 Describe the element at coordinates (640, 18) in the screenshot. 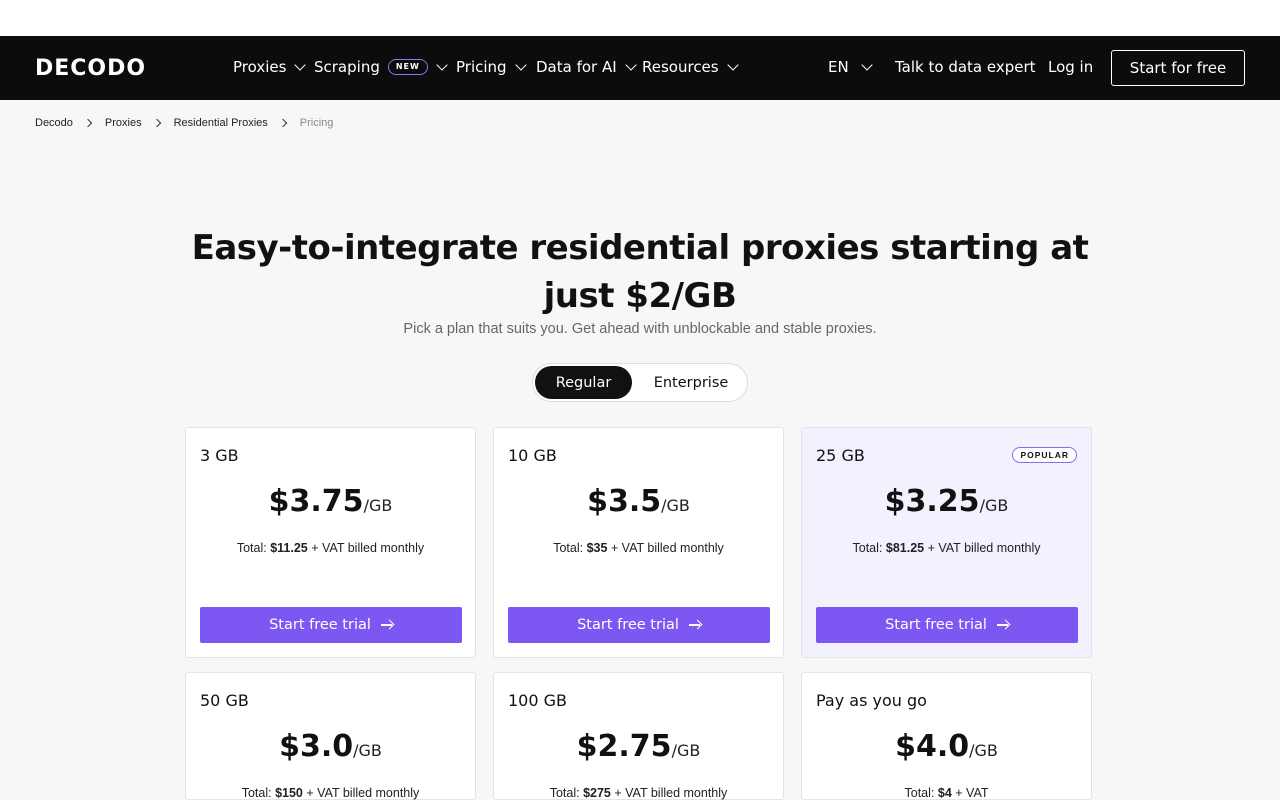

I see `top-strip` at that location.